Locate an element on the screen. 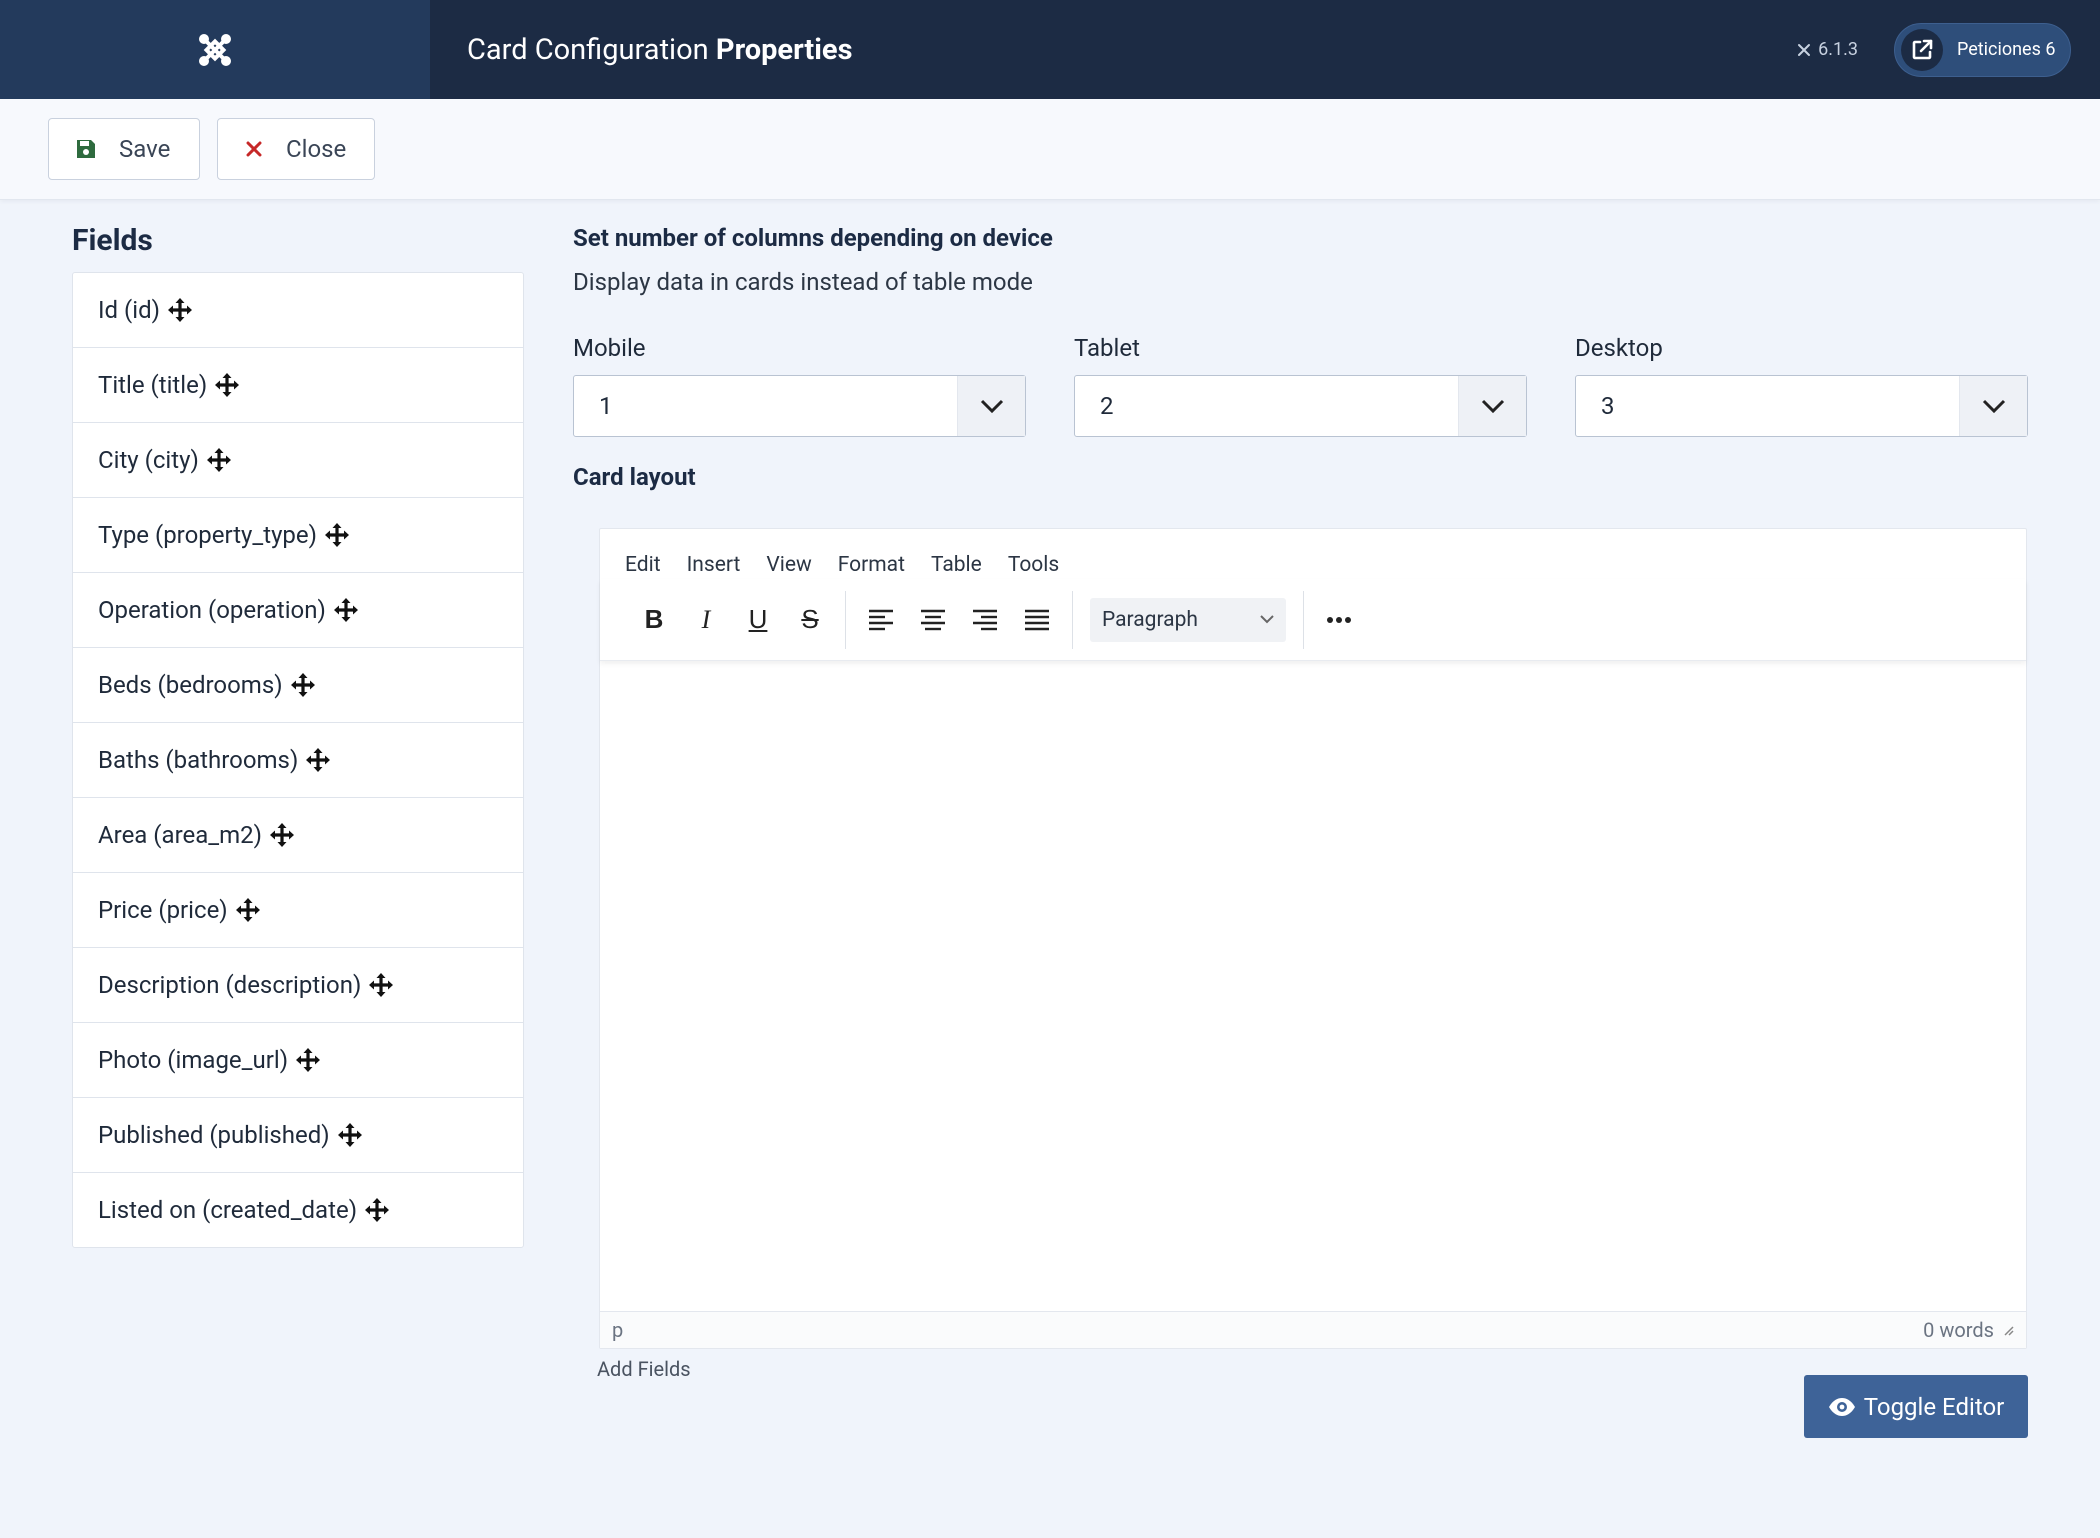 This screenshot has width=2100, height=1538. action-toolbar: Save Close is located at coordinates (1050, 149).